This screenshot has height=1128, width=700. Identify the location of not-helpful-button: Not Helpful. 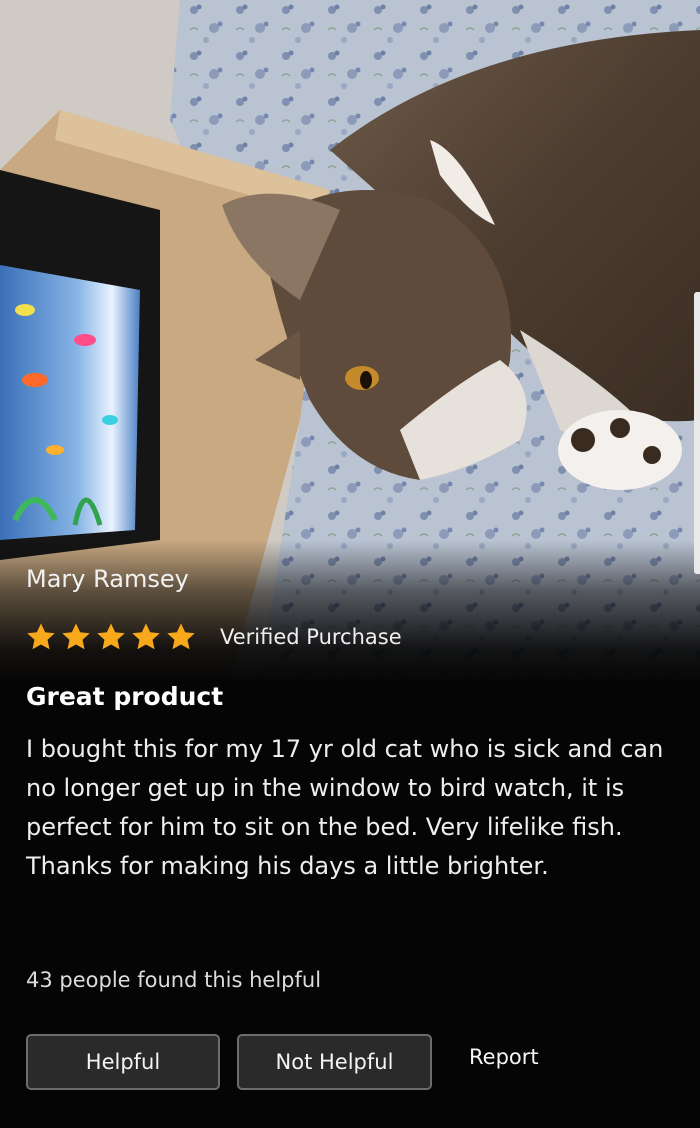
(334, 1062).